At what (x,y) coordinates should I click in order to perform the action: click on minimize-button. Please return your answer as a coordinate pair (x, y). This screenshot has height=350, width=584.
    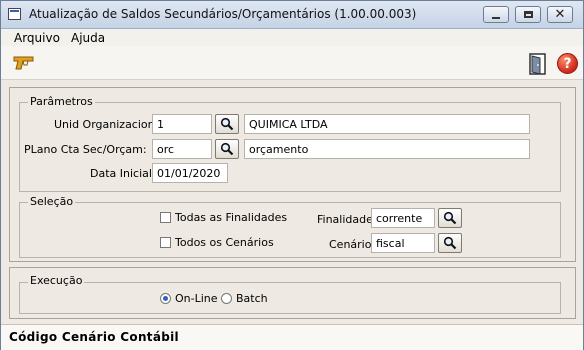
    Looking at the image, I should click on (496, 14).